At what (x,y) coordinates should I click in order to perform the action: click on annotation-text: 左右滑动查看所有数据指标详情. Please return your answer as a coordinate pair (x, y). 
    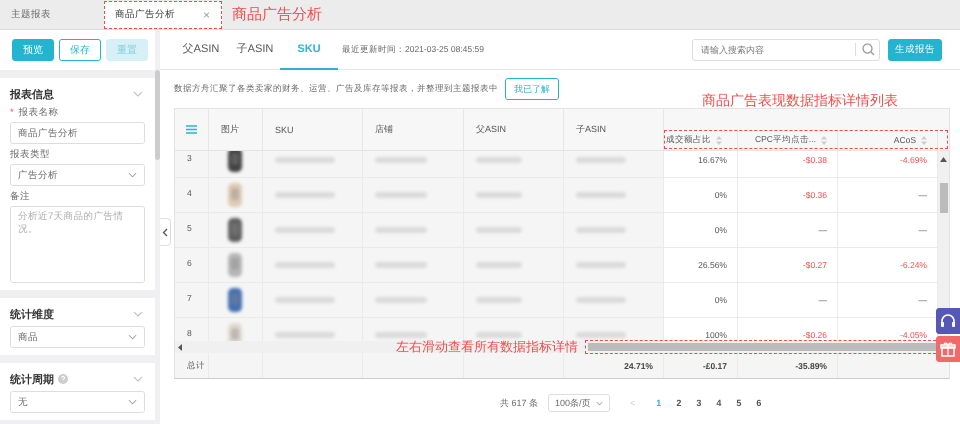
    Looking at the image, I should click on (487, 347).